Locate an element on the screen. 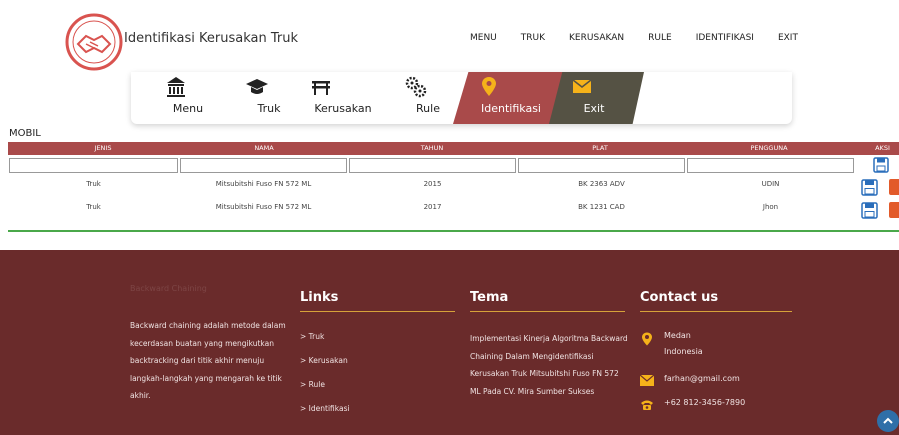 The image size is (899, 435). tile-rule: Rule is located at coordinates (428, 98).